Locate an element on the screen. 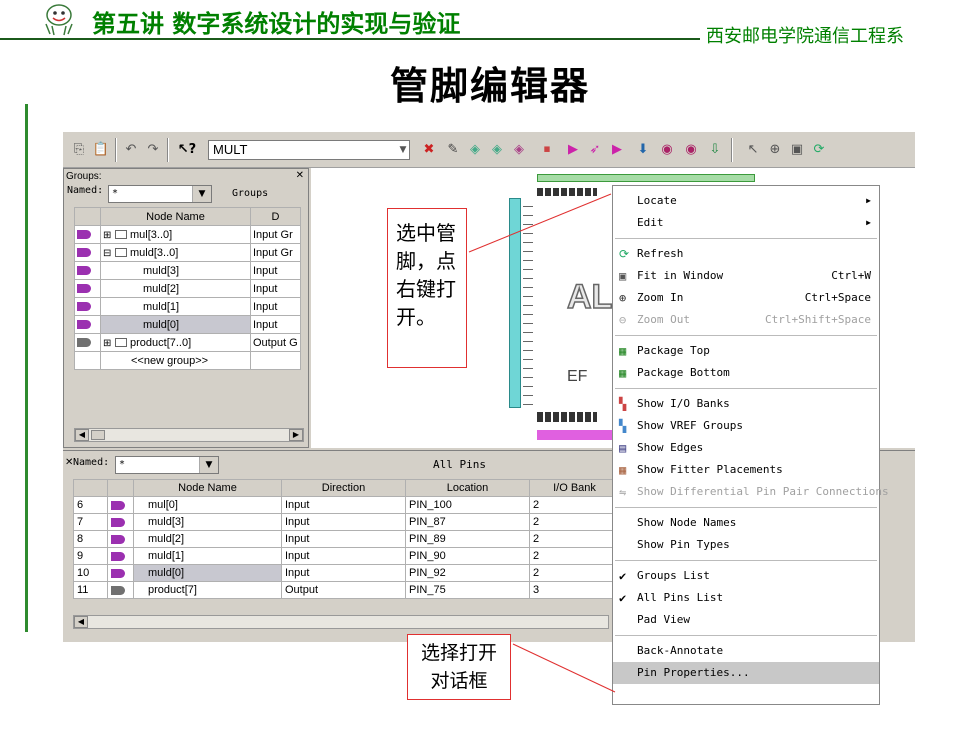 The image size is (980, 735). copy-icon: ⎘ is located at coordinates (79, 150).